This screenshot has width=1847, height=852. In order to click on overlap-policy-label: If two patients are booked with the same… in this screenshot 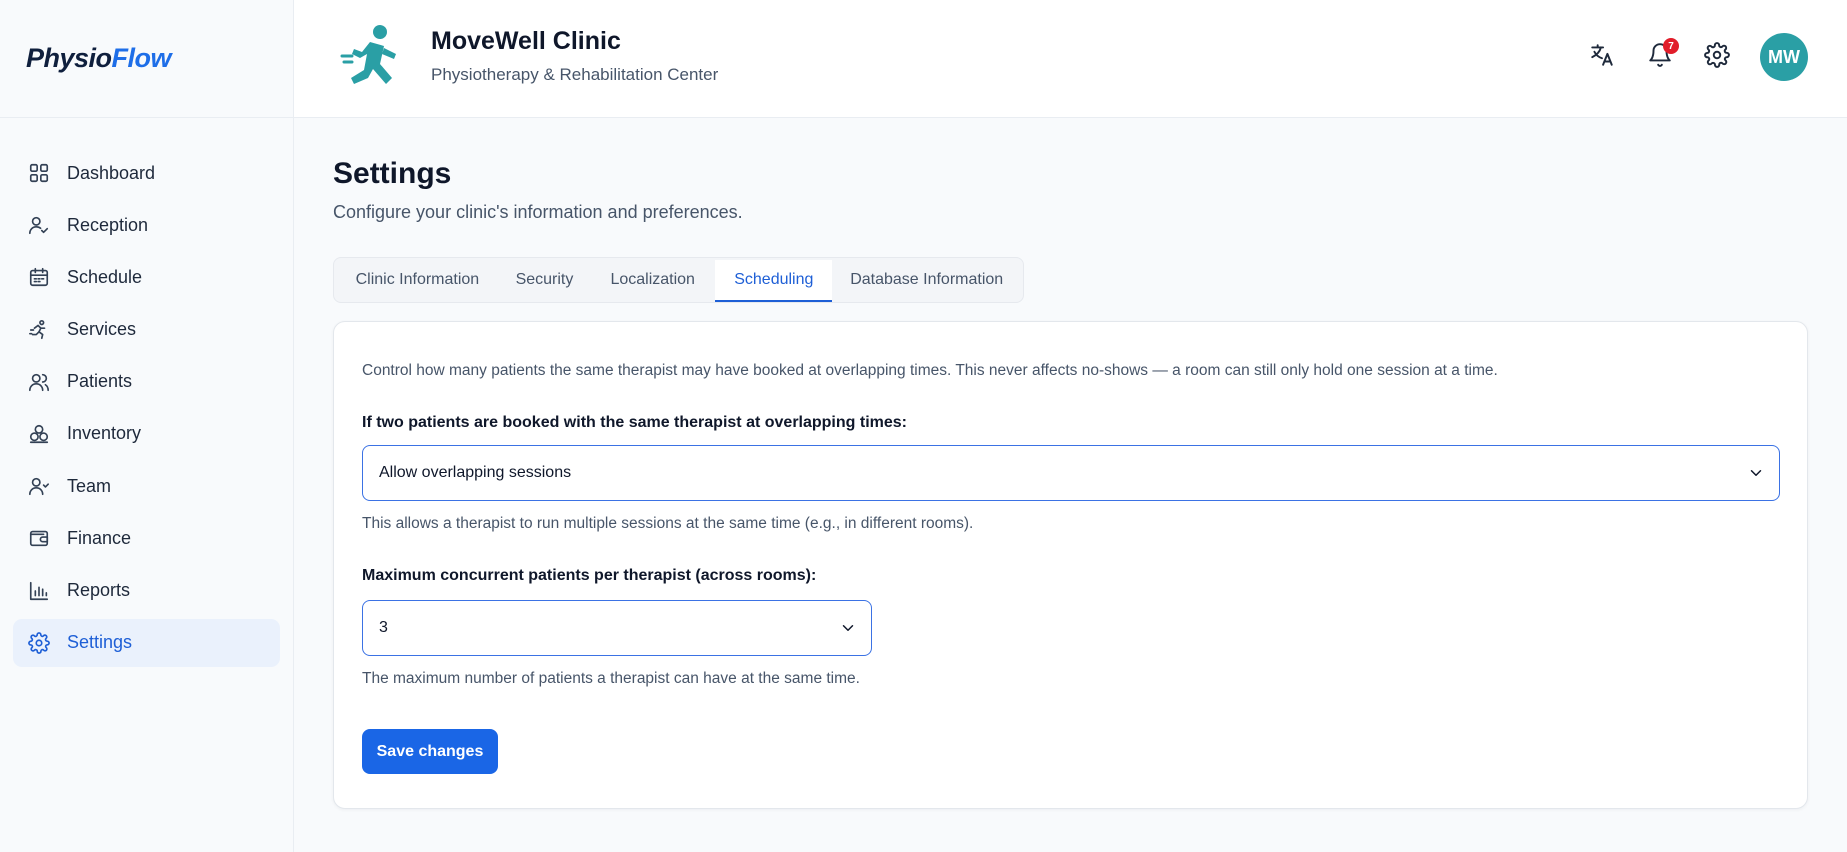, I will do `click(634, 422)`.